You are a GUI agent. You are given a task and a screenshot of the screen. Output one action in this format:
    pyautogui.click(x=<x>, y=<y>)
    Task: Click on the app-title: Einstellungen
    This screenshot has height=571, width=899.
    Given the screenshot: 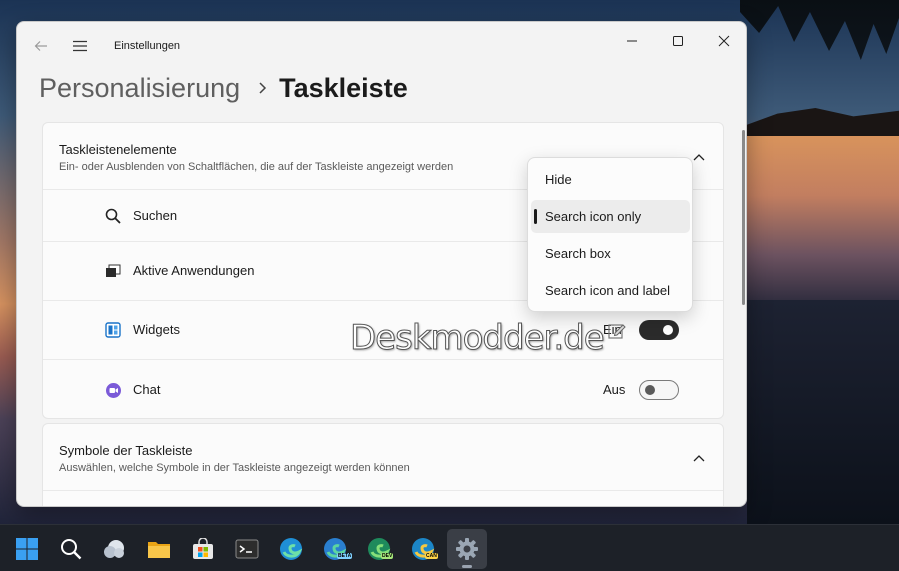 What is the action you would take?
    pyautogui.click(x=147, y=46)
    